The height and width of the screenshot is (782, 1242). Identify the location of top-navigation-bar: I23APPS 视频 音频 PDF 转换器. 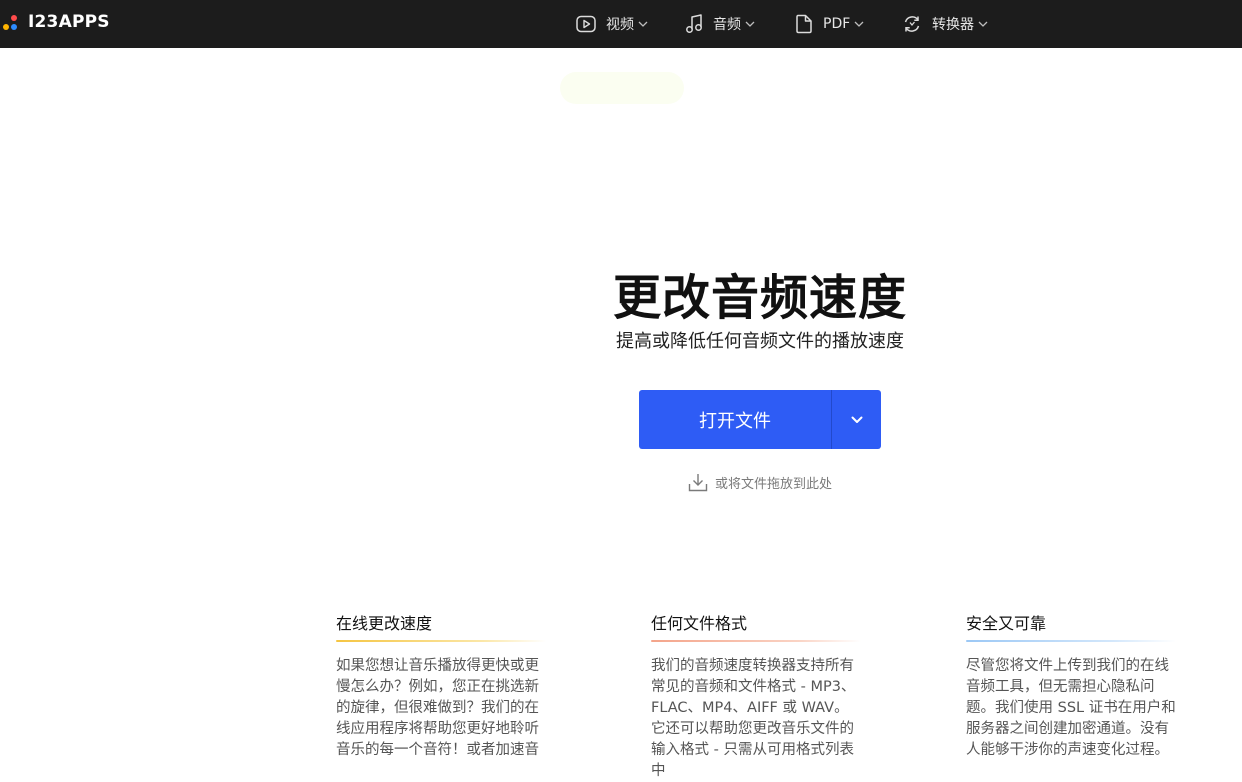
(621, 24).